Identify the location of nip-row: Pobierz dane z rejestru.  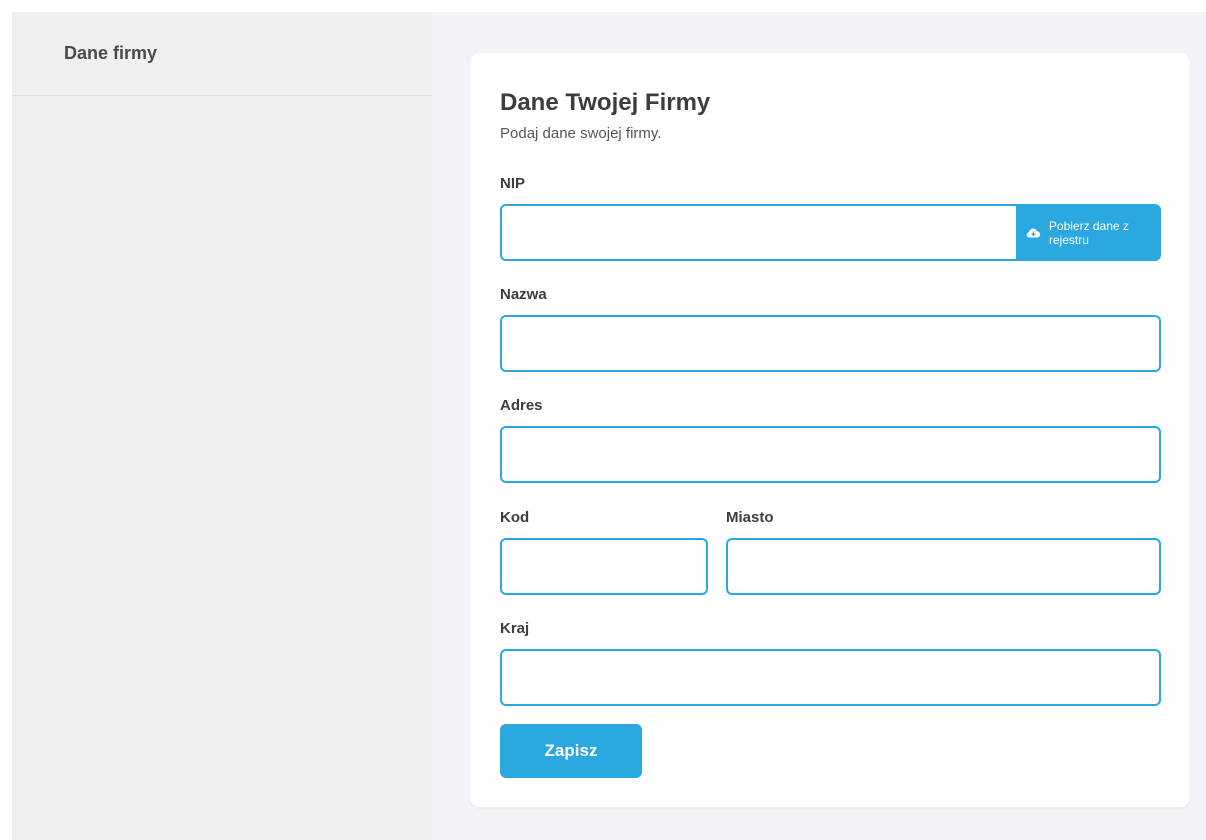
(830, 232).